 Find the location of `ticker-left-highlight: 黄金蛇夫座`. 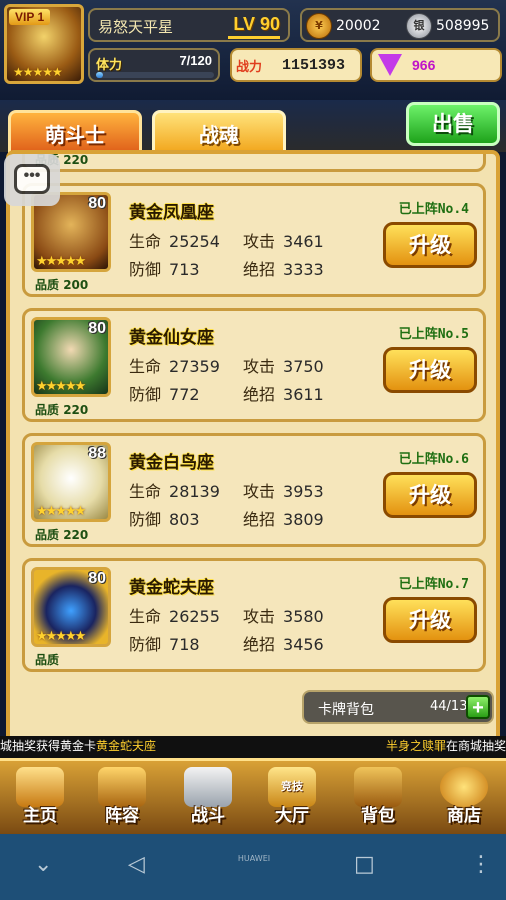

ticker-left-highlight: 黄金蛇夫座 is located at coordinates (126, 746).